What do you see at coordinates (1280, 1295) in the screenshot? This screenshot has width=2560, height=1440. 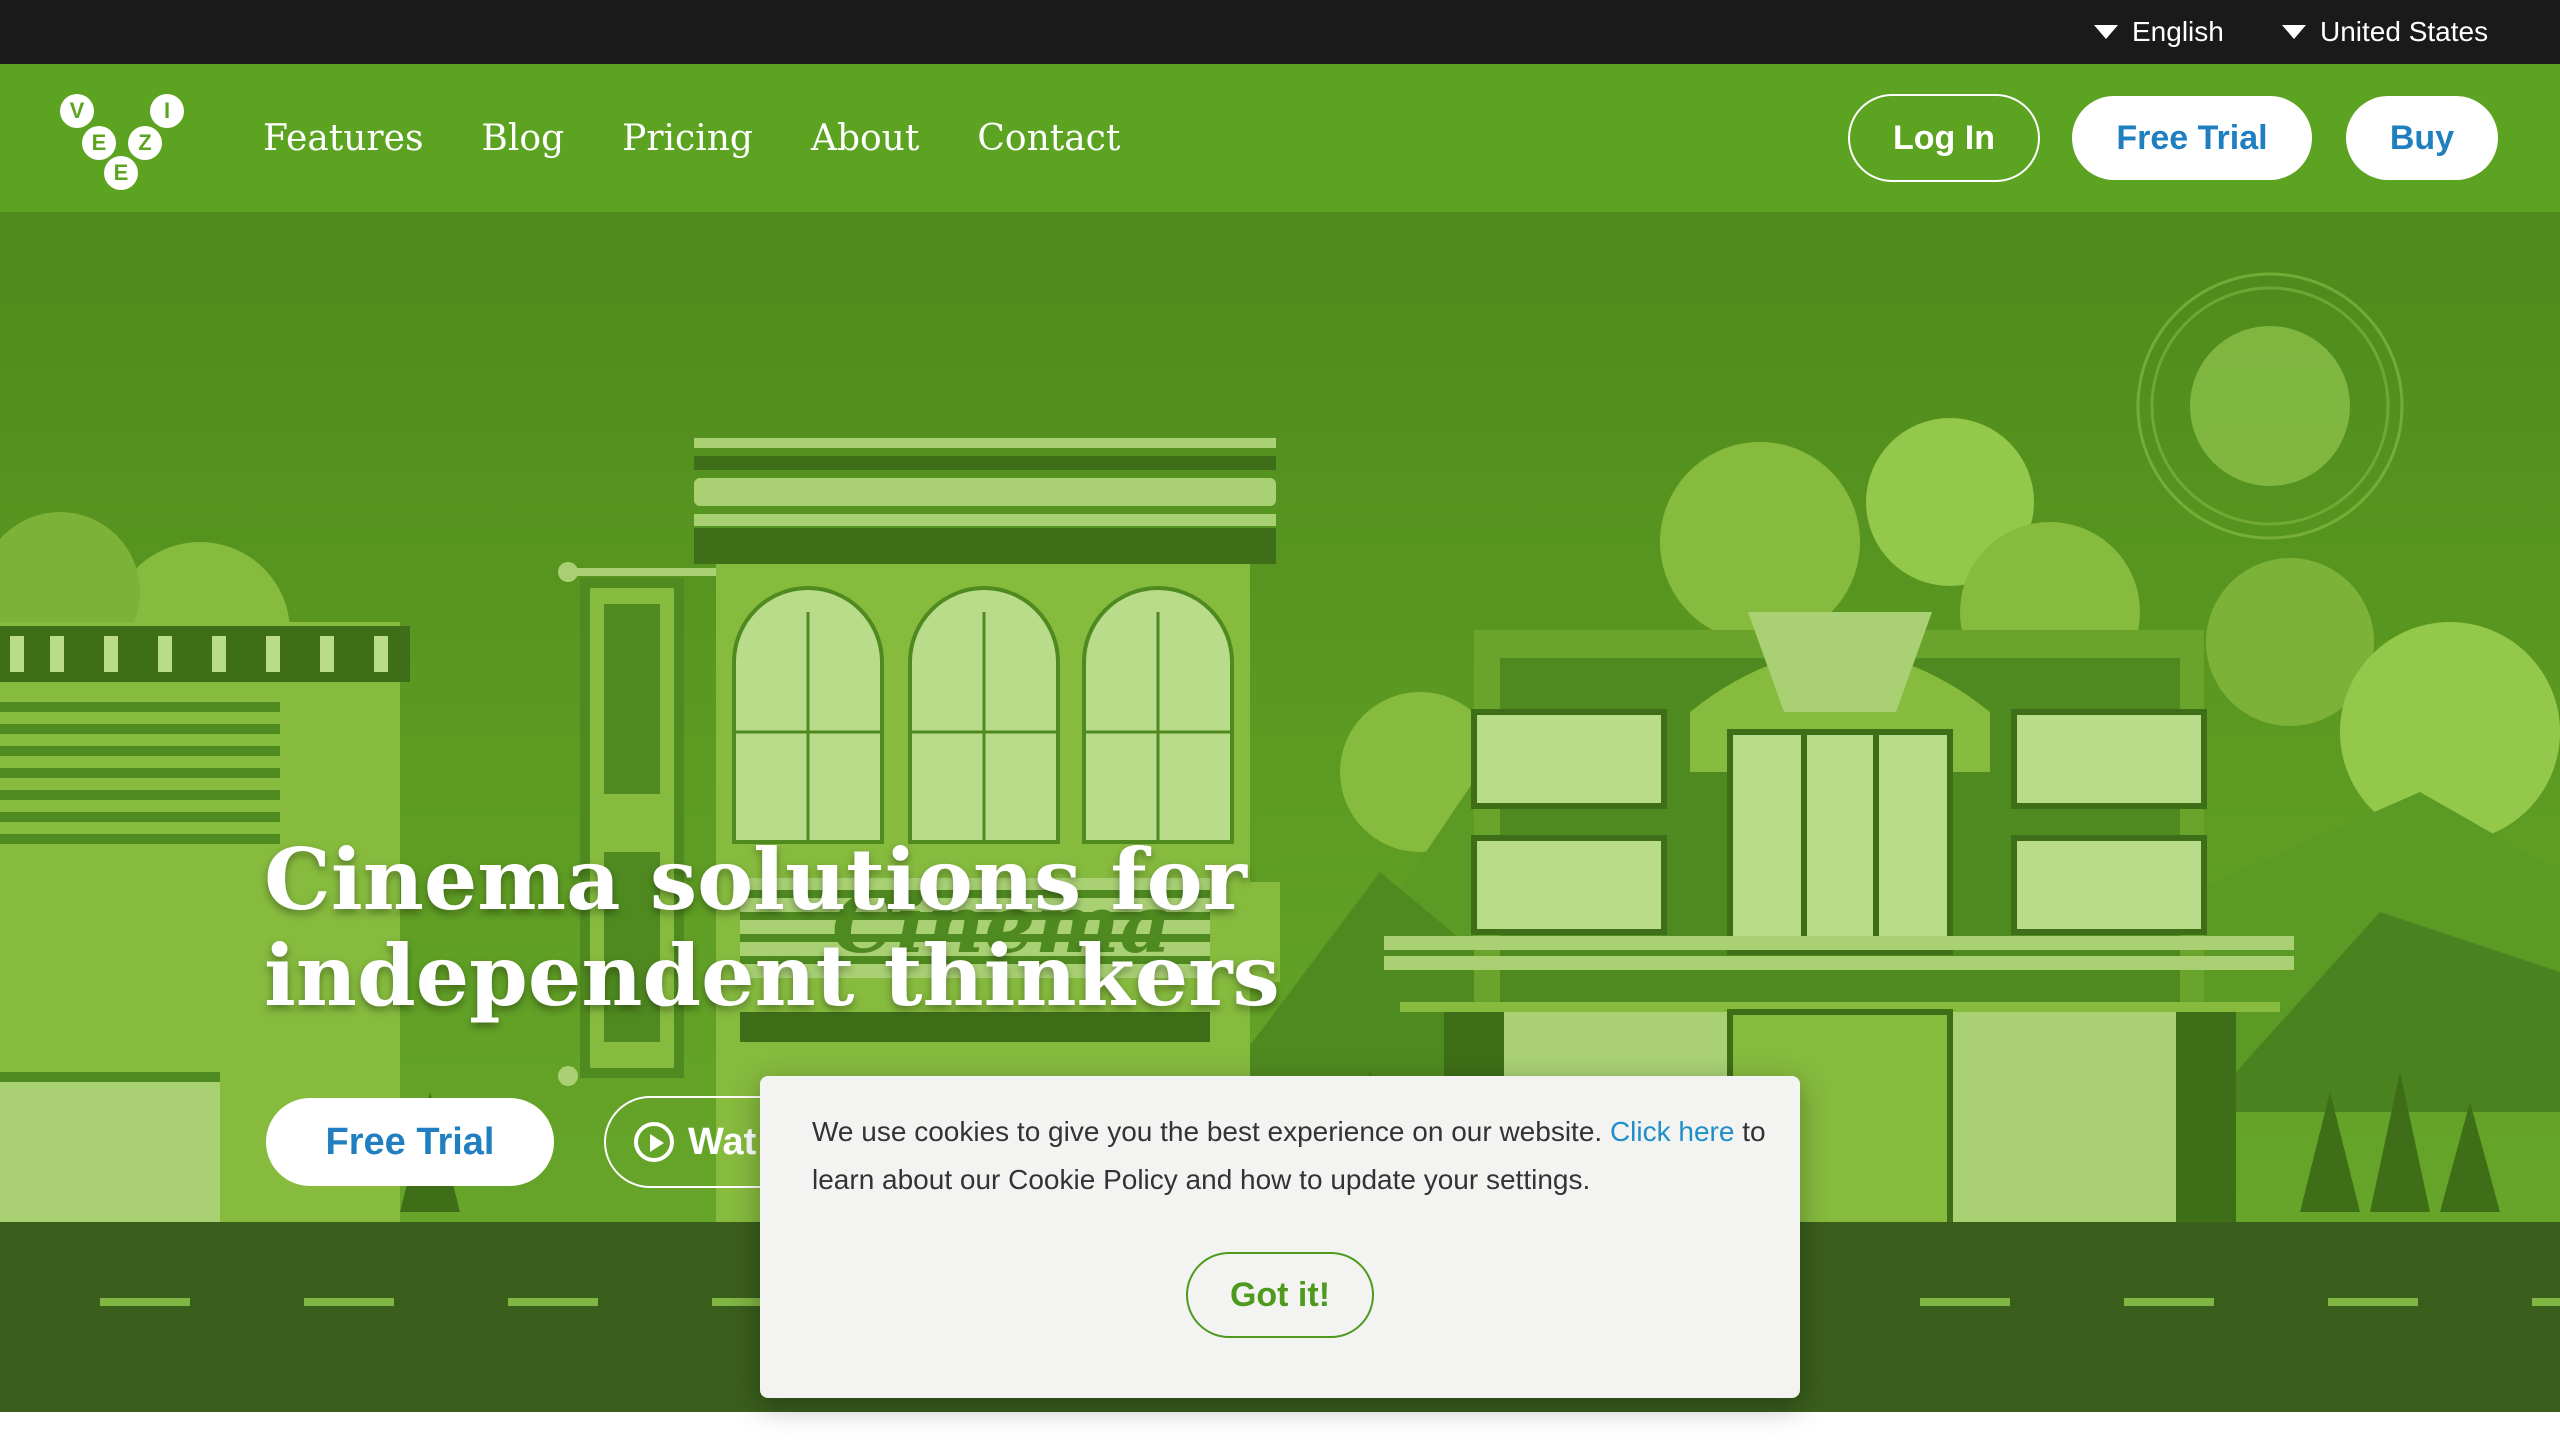 I see `accept-cookies-button: Got it!` at bounding box center [1280, 1295].